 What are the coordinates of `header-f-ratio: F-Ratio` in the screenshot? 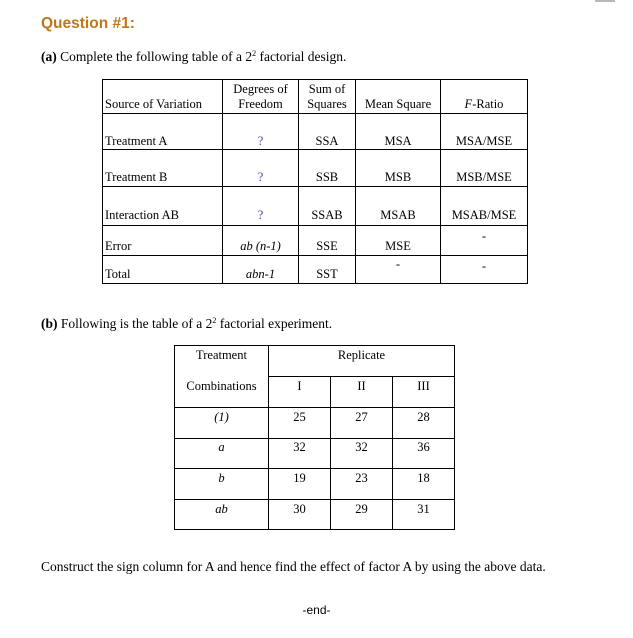 It's located at (484, 104).